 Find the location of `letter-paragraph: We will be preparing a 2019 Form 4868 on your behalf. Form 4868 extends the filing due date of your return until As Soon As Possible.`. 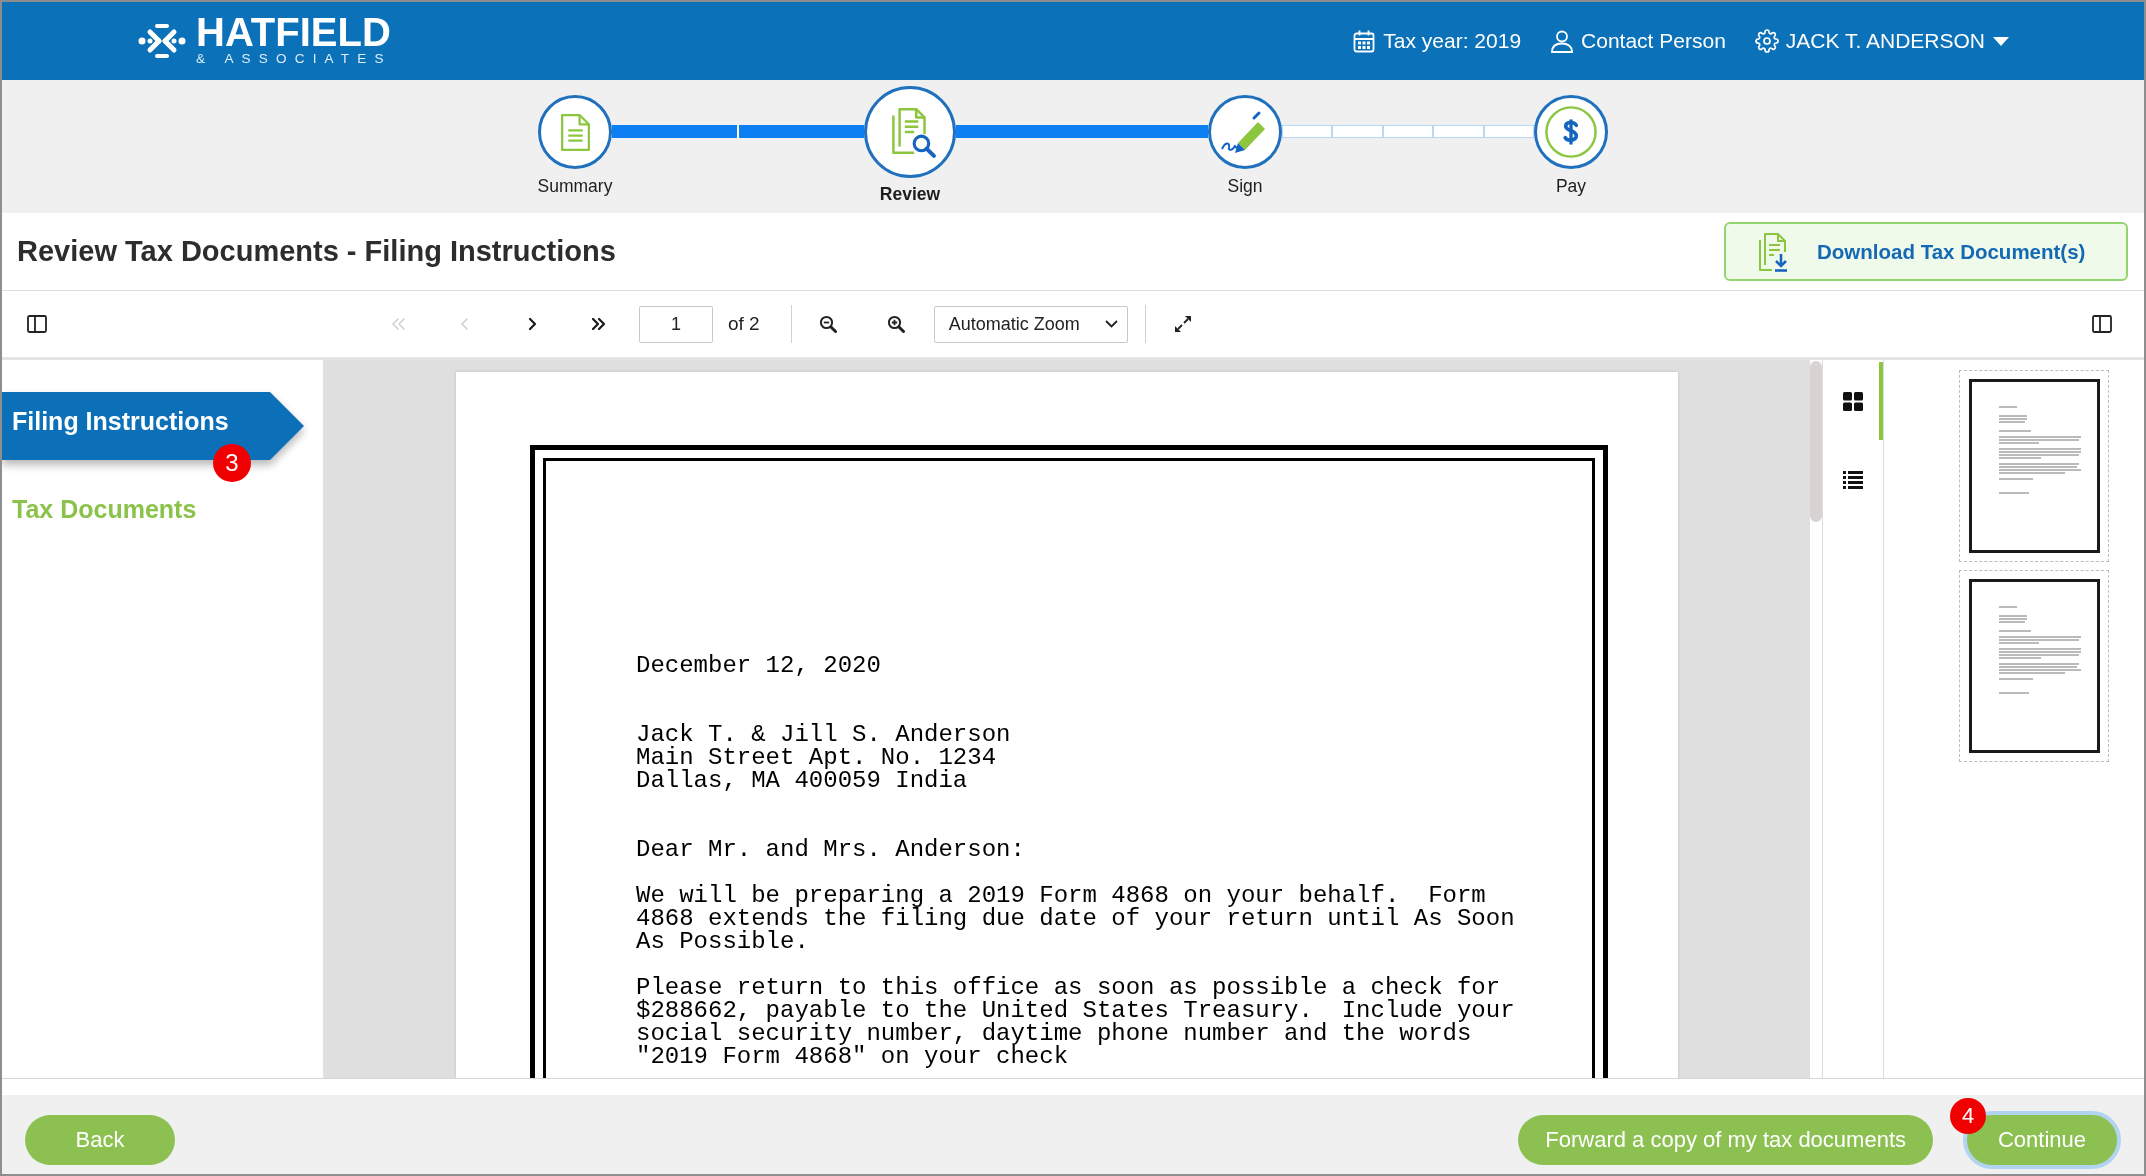

letter-paragraph: We will be preparing a 2019 Form 4868 on your behalf. Form 4868 extends the filing due date of your return until As Soon As Possible. is located at coordinates (1075, 918).